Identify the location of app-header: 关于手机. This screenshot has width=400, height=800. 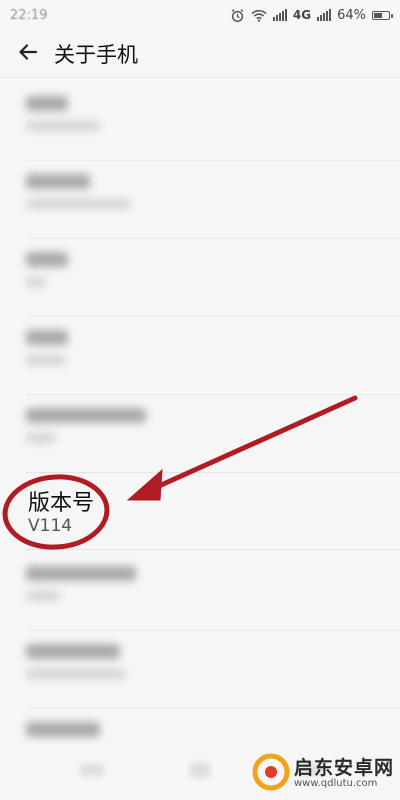
(200, 54).